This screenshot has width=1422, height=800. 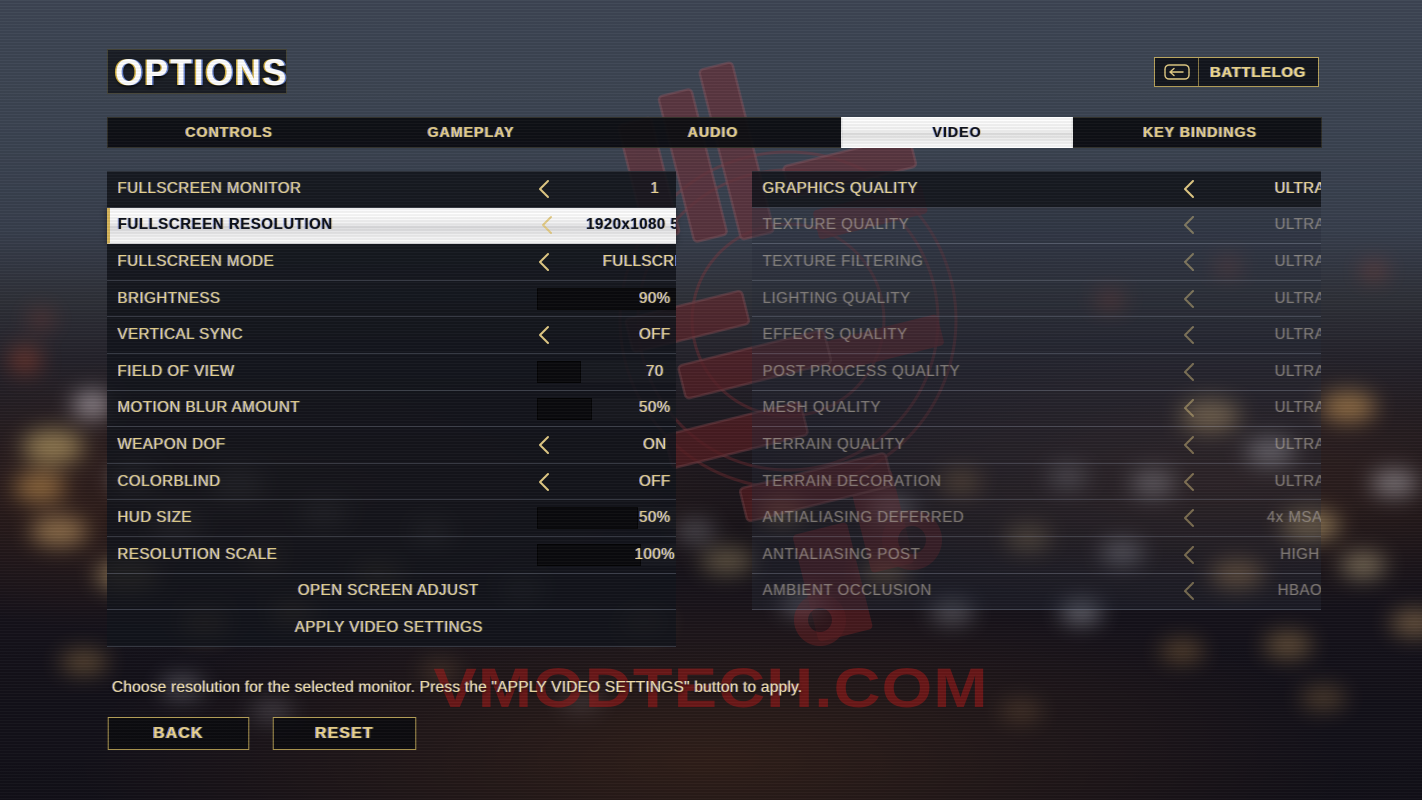 I want to click on tab-label: AUDIO, so click(x=713, y=132).